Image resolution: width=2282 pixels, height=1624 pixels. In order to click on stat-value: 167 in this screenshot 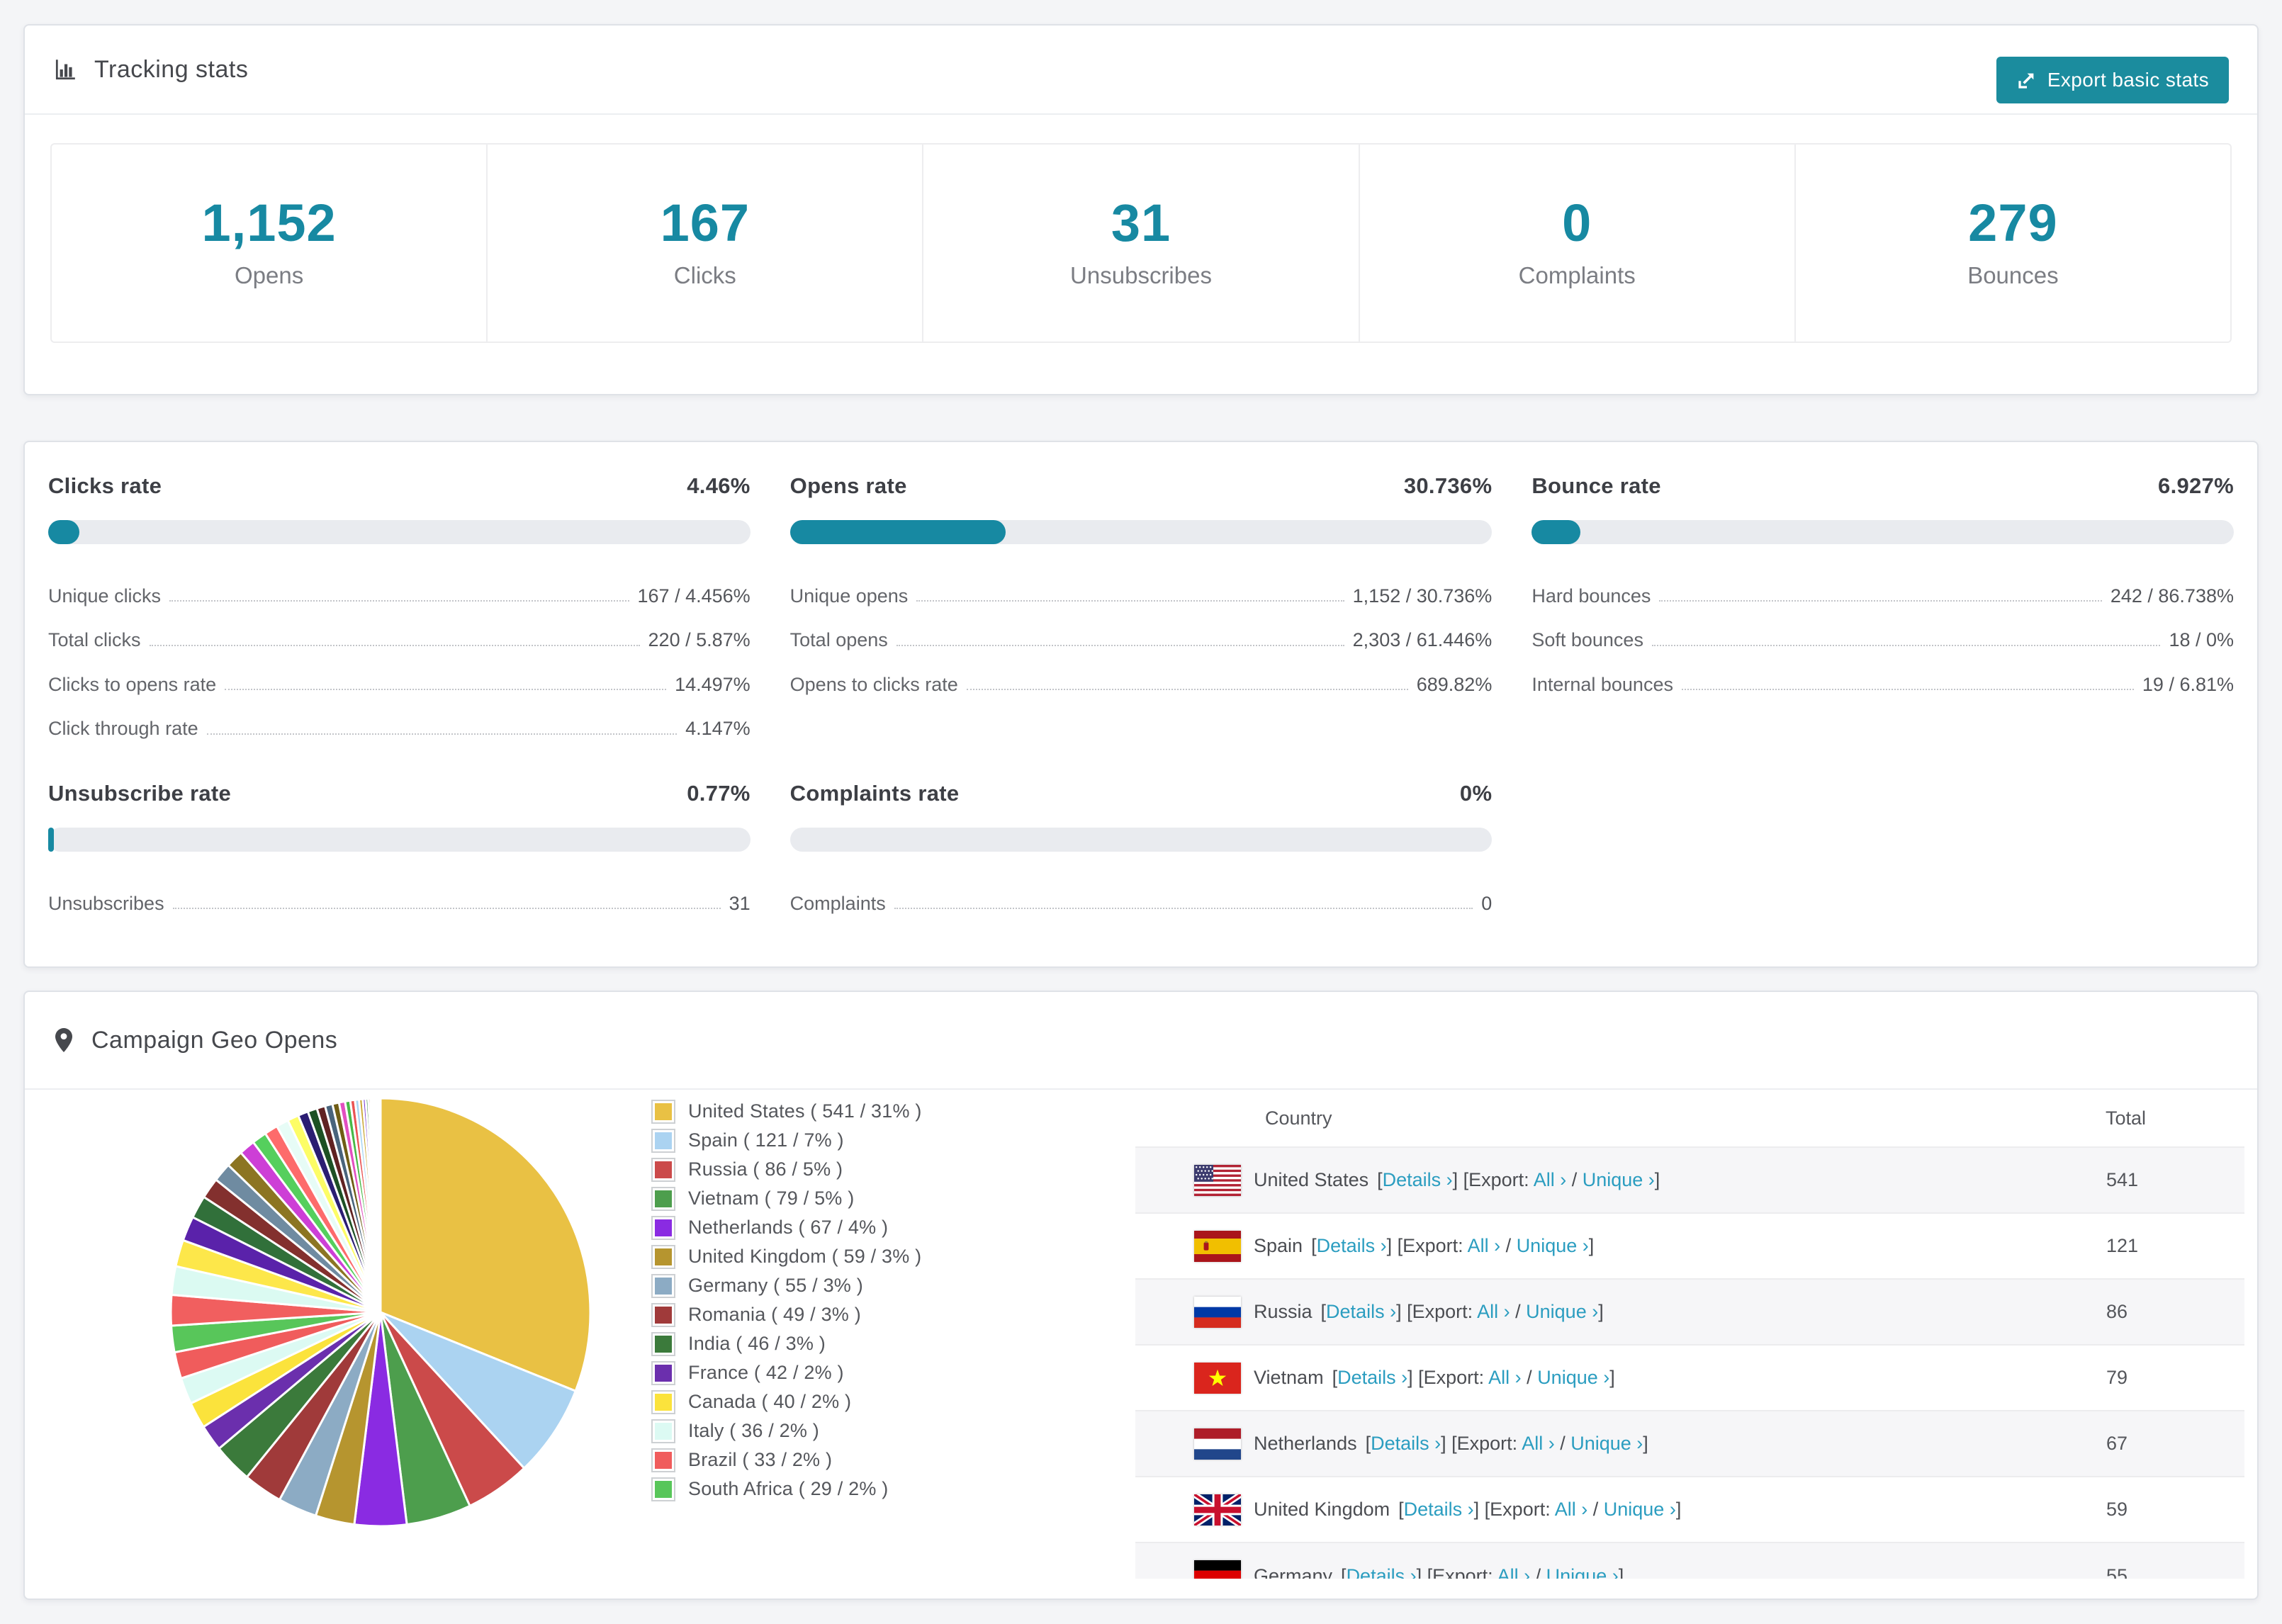, I will do `click(706, 222)`.